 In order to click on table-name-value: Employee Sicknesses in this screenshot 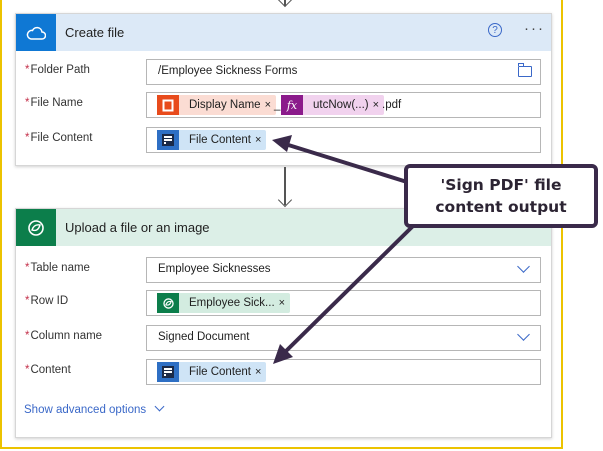, I will do `click(214, 269)`.